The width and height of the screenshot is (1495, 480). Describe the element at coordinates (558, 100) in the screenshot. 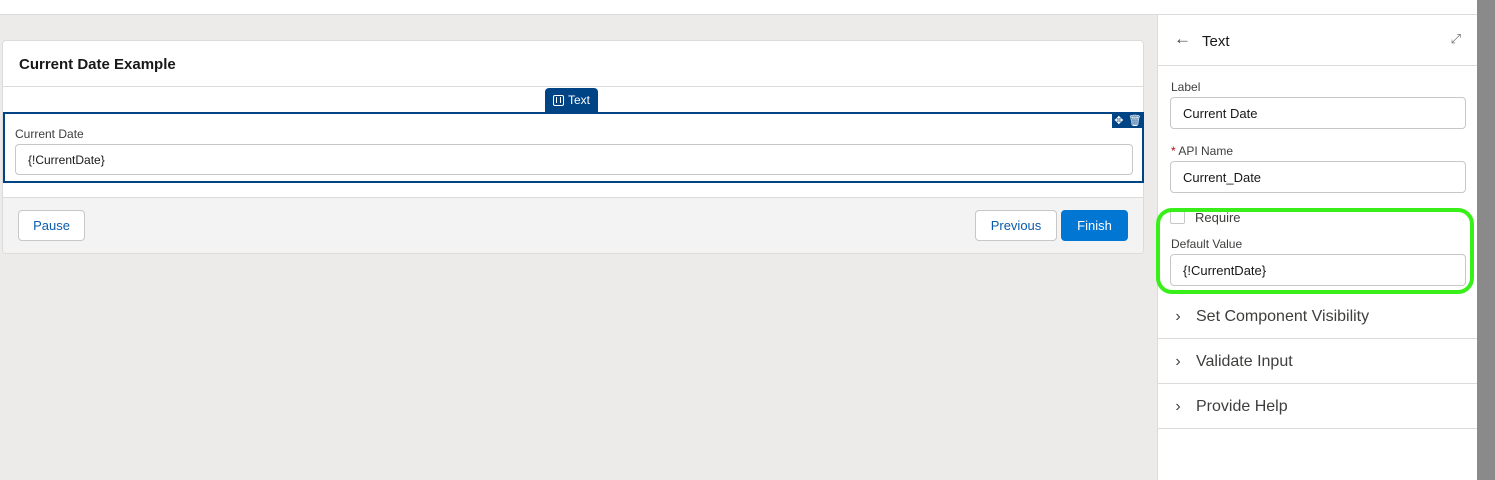

I see `text-component-icon` at that location.